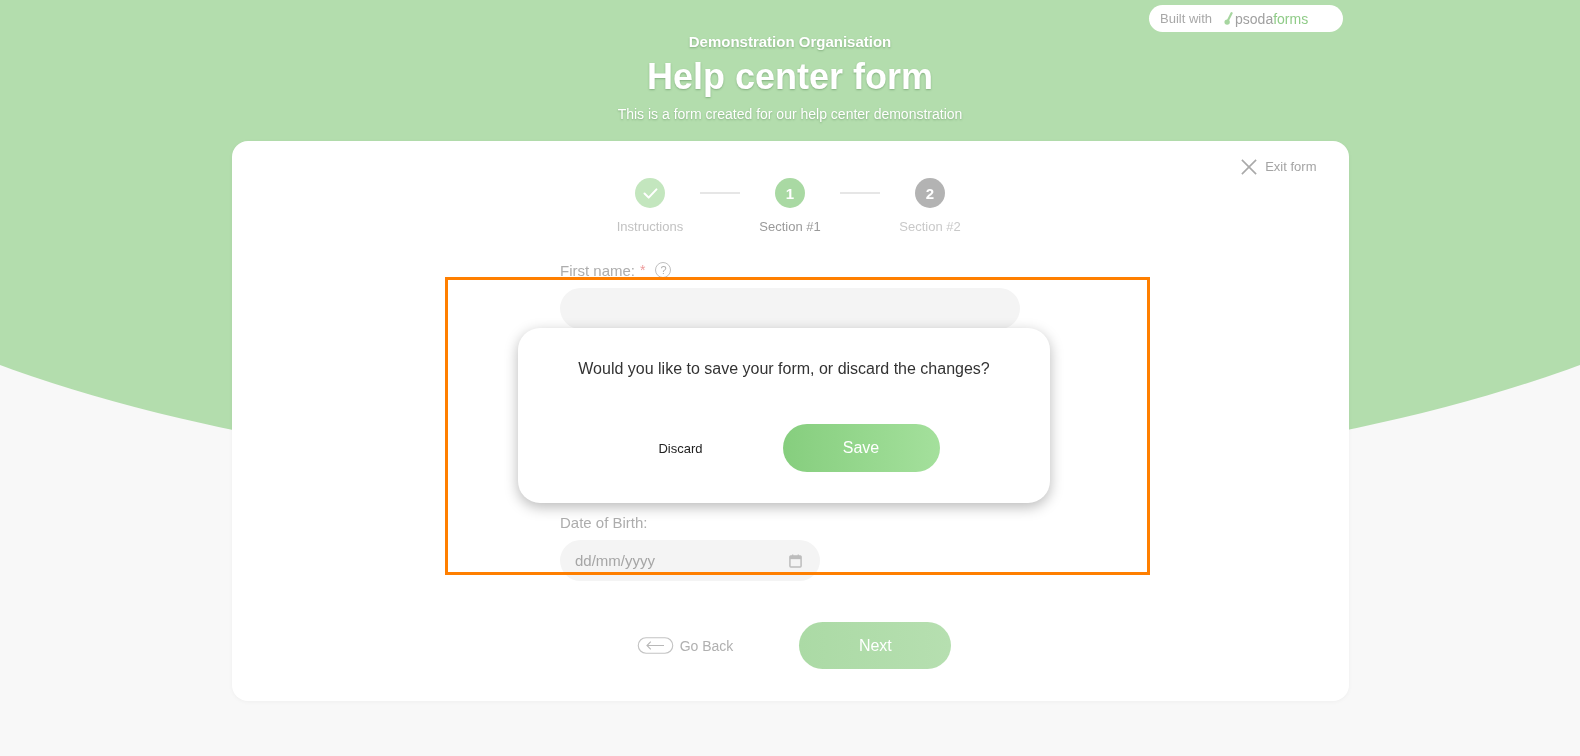  Describe the element at coordinates (1254, 18) in the screenshot. I see `logo-name: psoda` at that location.